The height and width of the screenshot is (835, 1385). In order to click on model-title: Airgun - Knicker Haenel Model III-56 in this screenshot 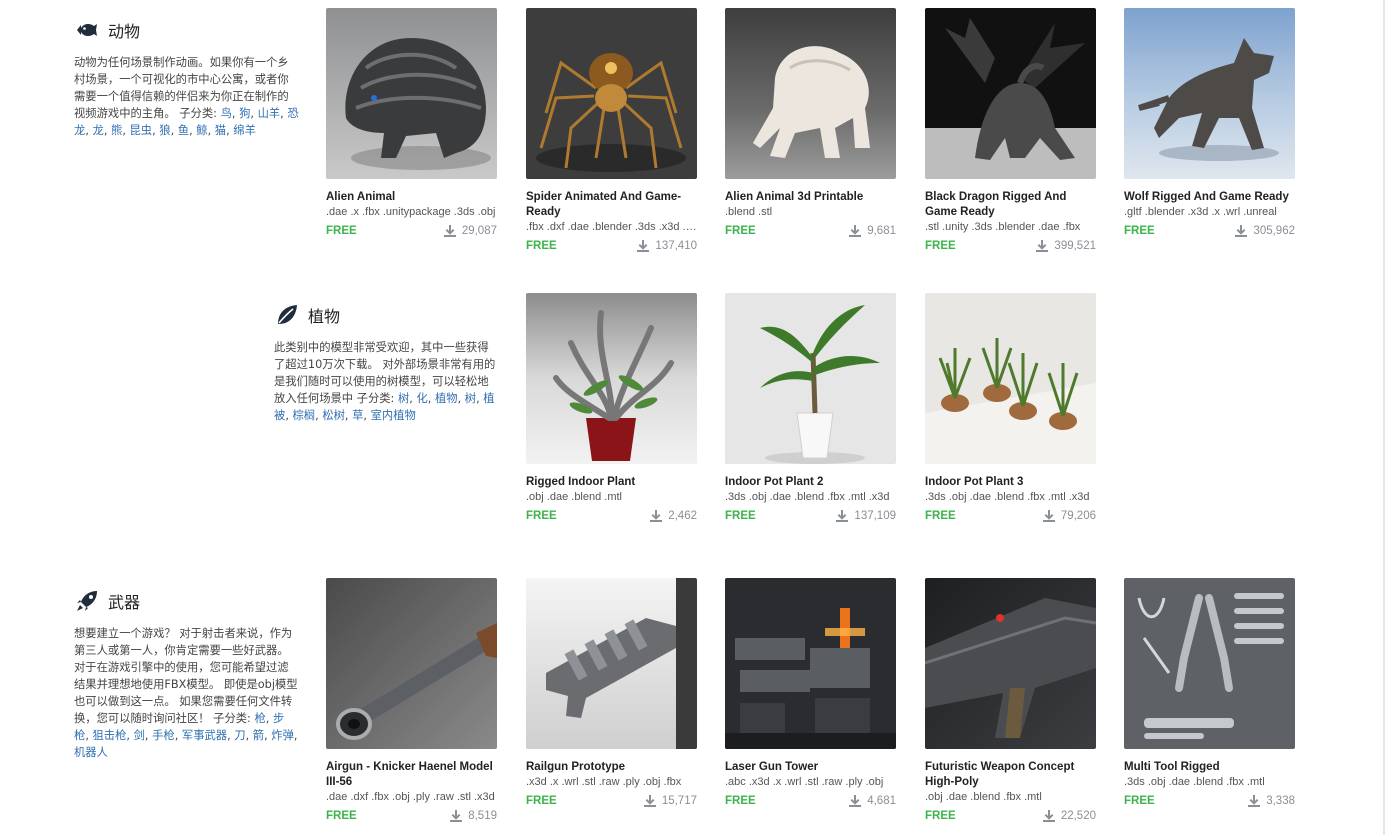, I will do `click(411, 775)`.